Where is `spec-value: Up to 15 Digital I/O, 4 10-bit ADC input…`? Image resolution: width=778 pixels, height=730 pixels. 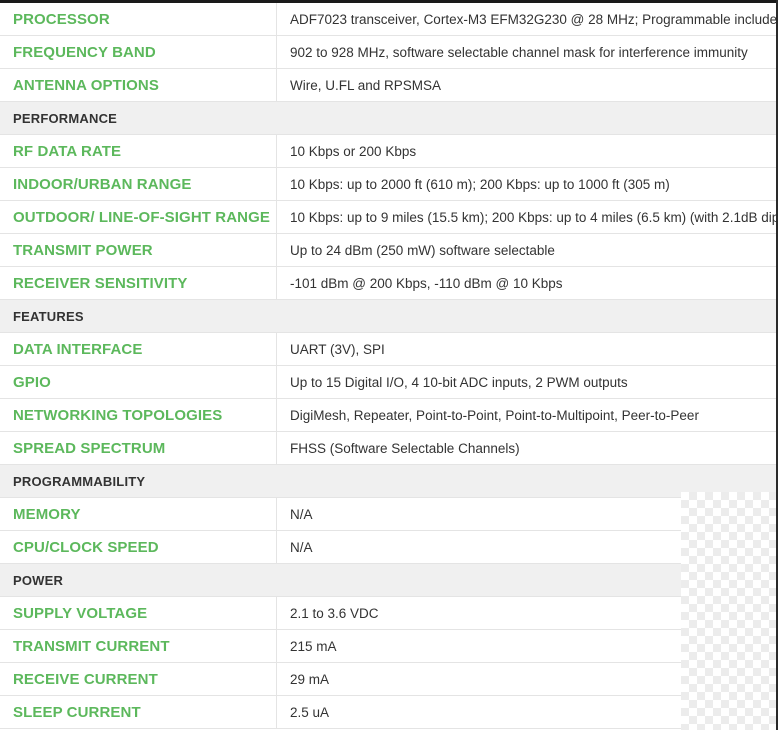
spec-value: Up to 15 Digital I/O, 4 10-bit ADC input… is located at coordinates (459, 382).